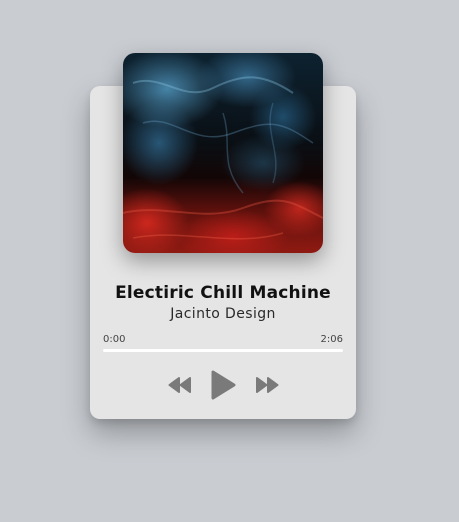  I want to click on fast-forward-button, so click(267, 385).